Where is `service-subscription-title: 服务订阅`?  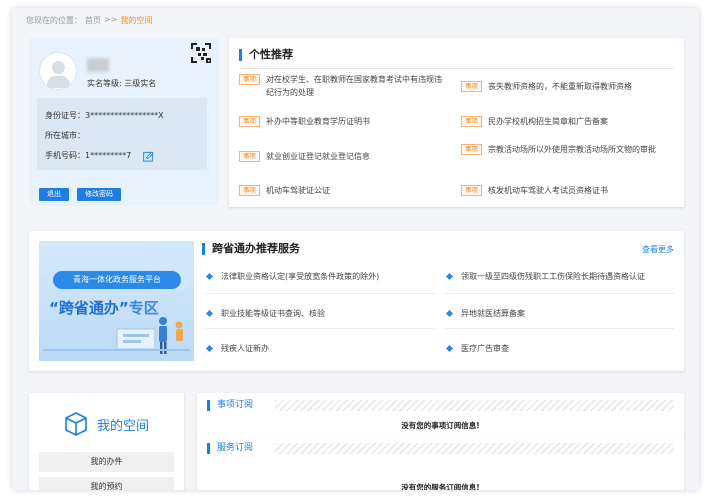 service-subscription-title: 服务订阅 is located at coordinates (230, 448).